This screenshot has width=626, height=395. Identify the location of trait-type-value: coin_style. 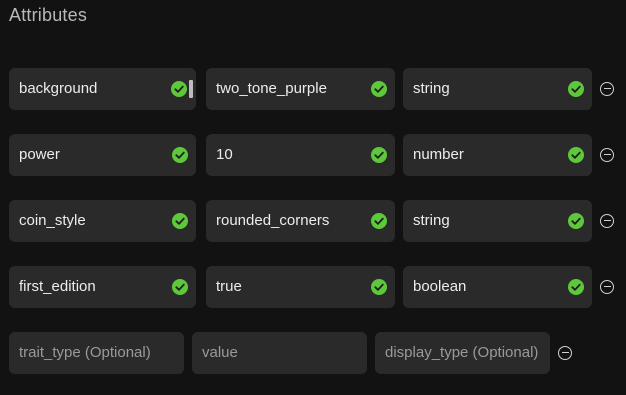
(52, 220).